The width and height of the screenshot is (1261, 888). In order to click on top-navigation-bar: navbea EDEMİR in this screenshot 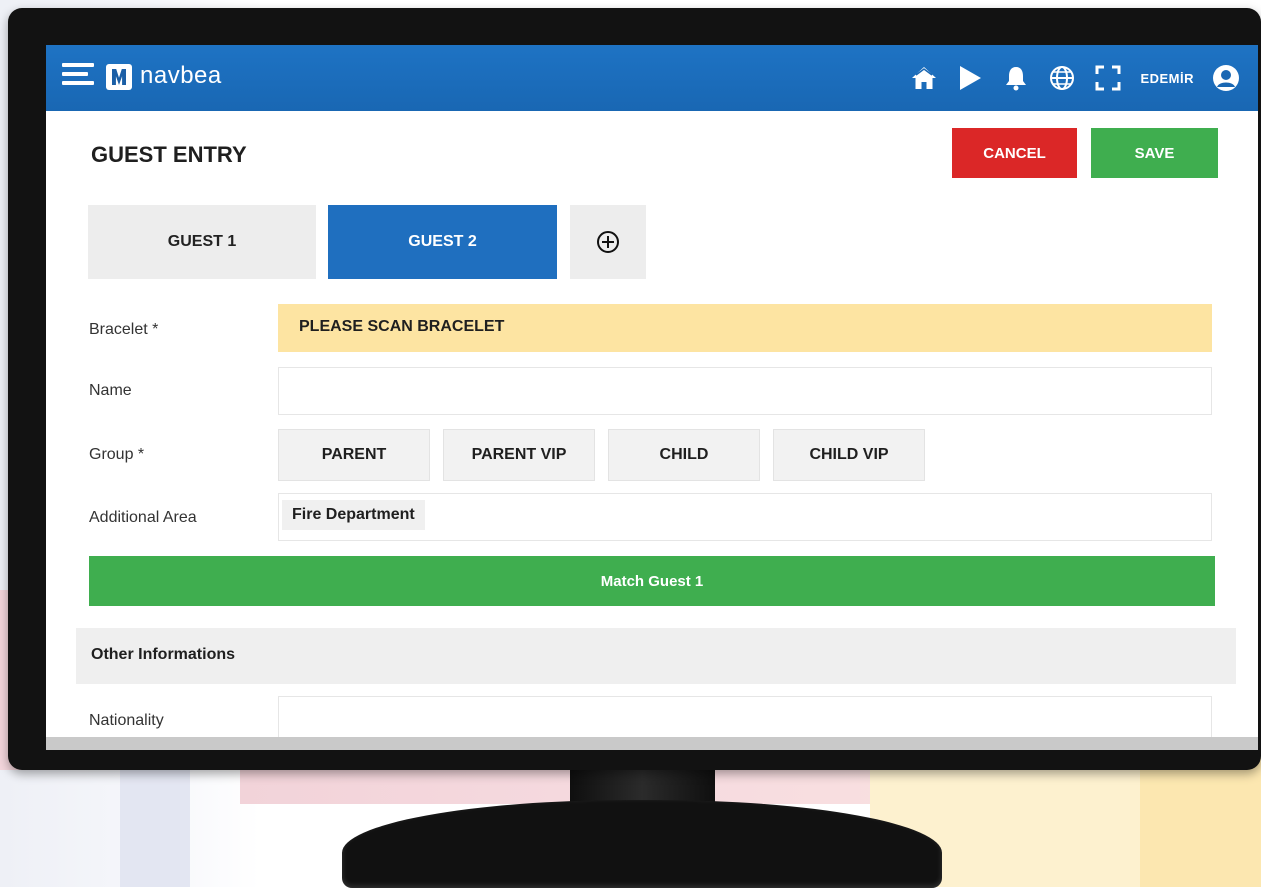, I will do `click(652, 78)`.